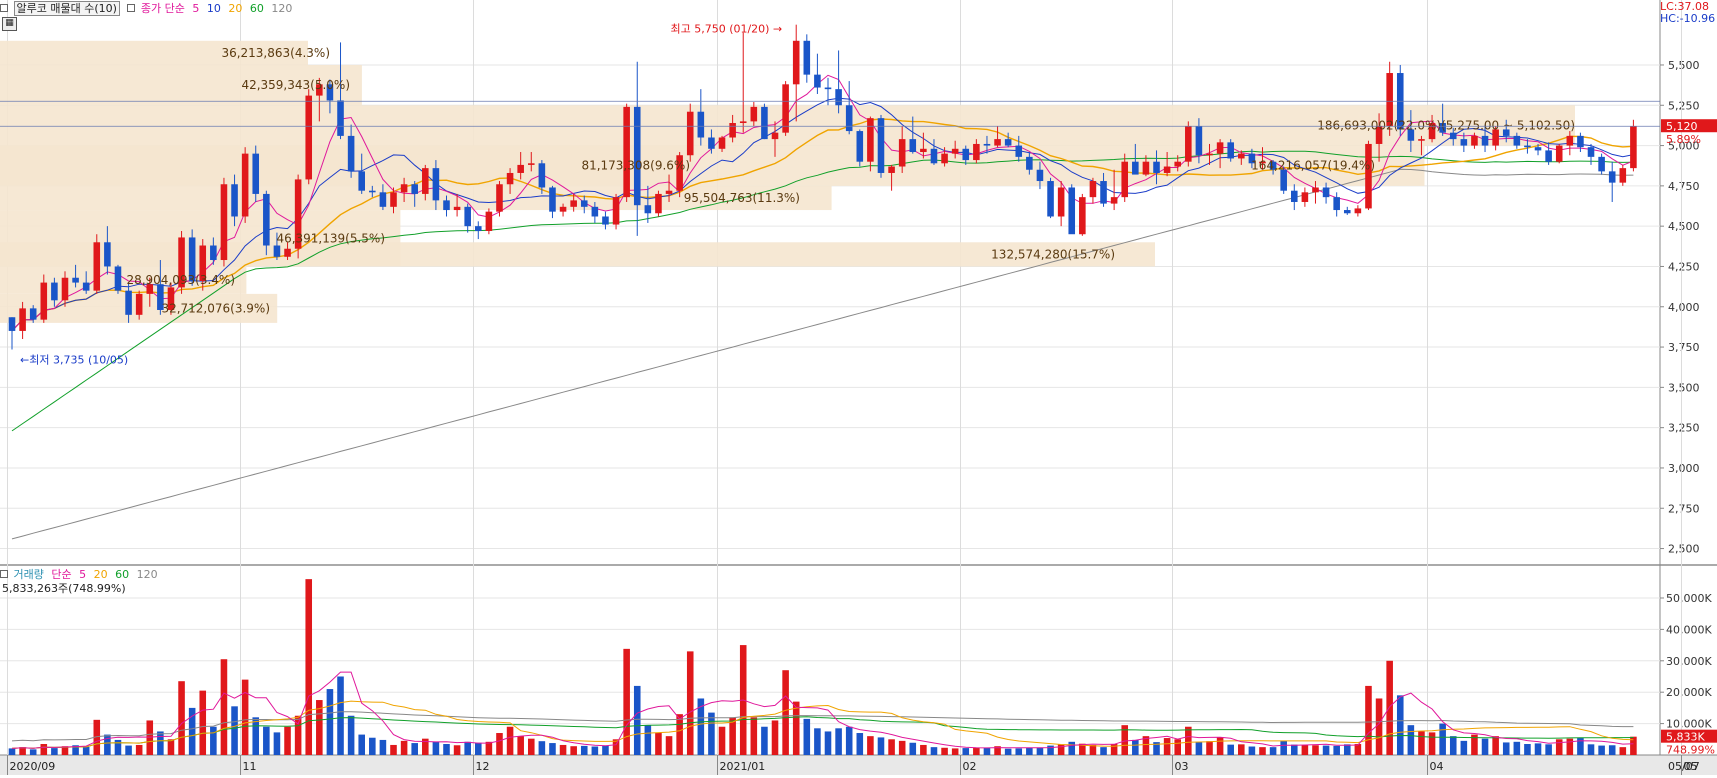 The image size is (1717, 778). What do you see at coordinates (131, 8) in the screenshot?
I see `ma-toggle-icon` at bounding box center [131, 8].